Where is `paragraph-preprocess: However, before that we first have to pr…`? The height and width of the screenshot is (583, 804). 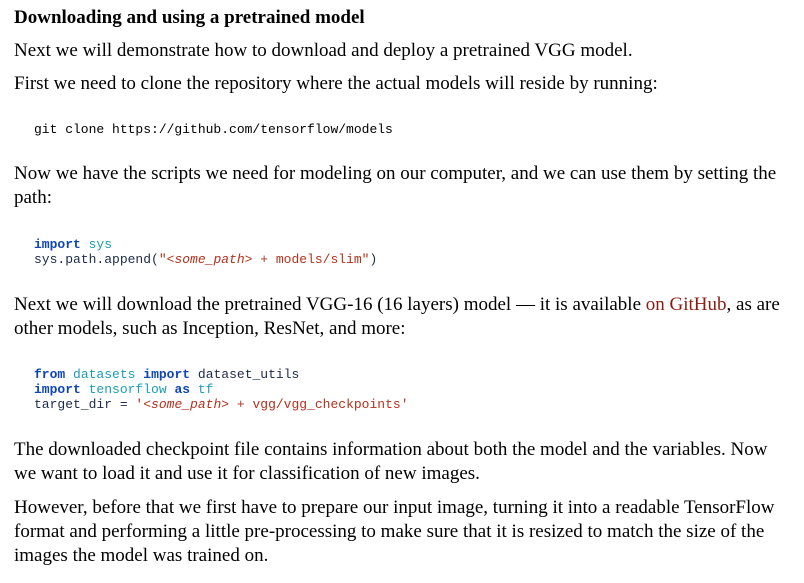 paragraph-preprocess: However, before that we first have to pr… is located at coordinates (394, 531).